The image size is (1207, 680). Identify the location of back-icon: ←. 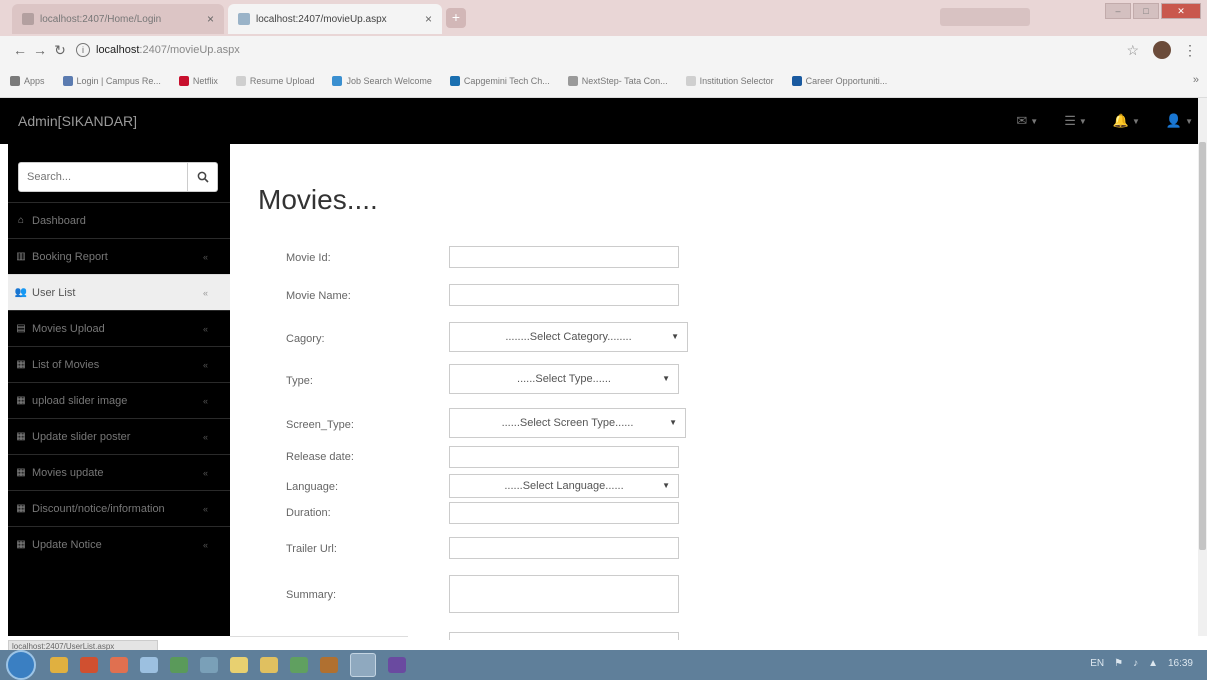
(20, 50).